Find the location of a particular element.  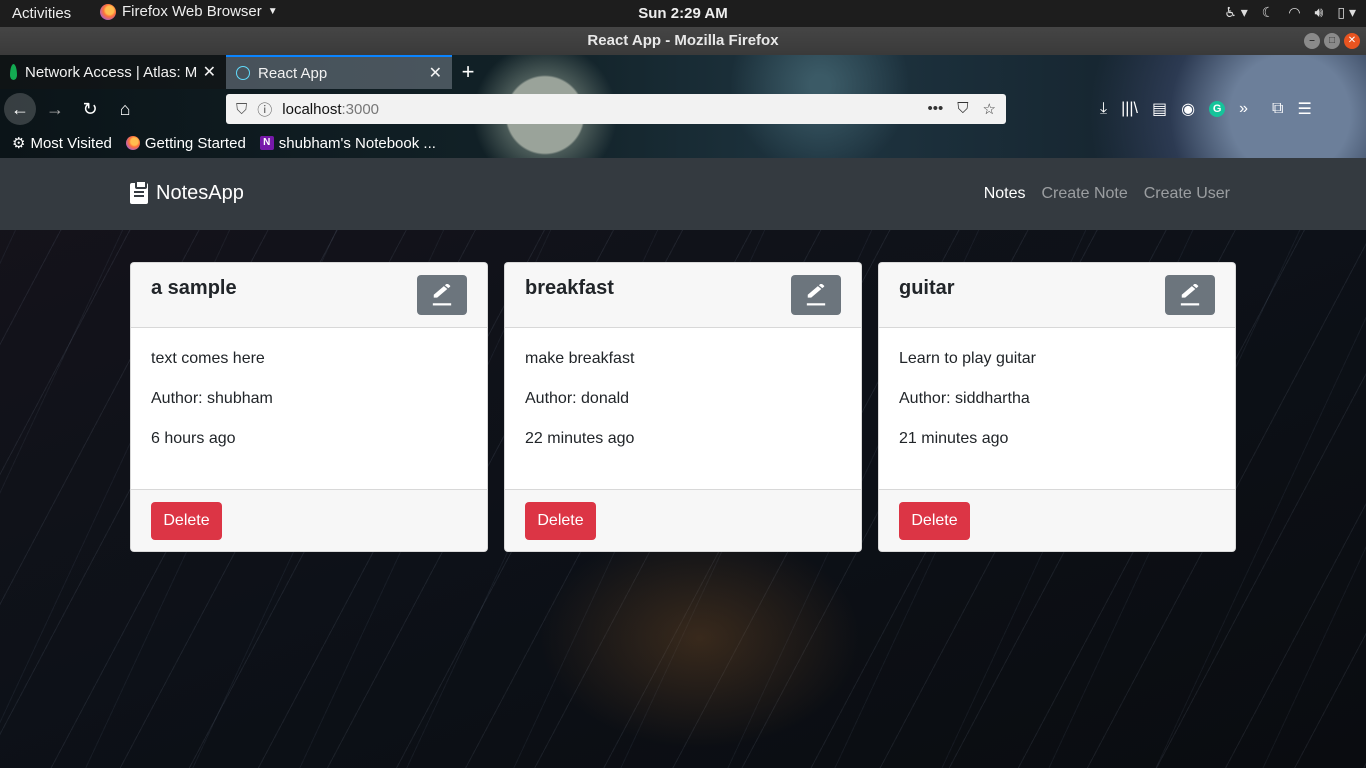

minimize-icon: – is located at coordinates (1312, 41).